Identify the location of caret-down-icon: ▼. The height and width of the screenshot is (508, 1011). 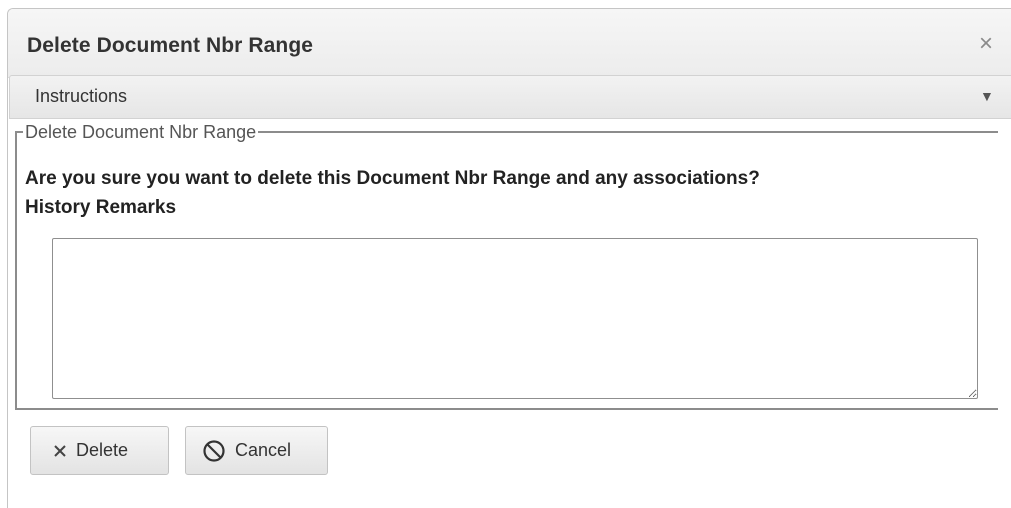
(987, 96).